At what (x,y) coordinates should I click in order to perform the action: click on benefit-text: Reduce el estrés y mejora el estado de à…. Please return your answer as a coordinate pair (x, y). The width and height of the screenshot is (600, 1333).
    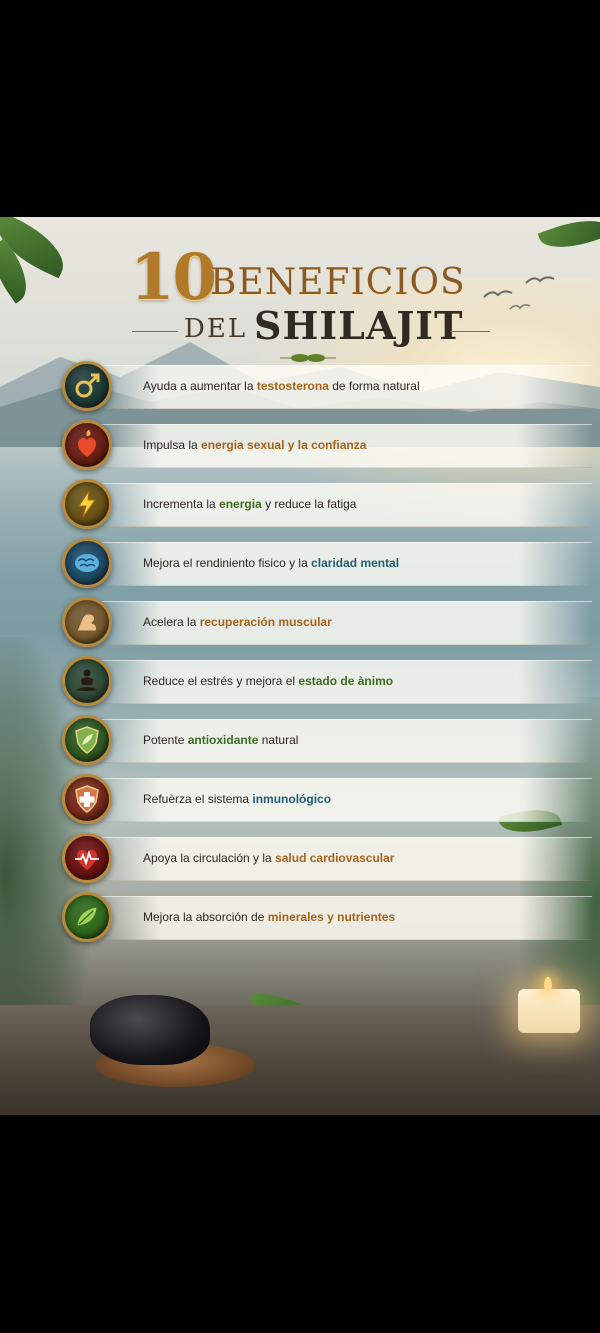
    Looking at the image, I should click on (368, 681).